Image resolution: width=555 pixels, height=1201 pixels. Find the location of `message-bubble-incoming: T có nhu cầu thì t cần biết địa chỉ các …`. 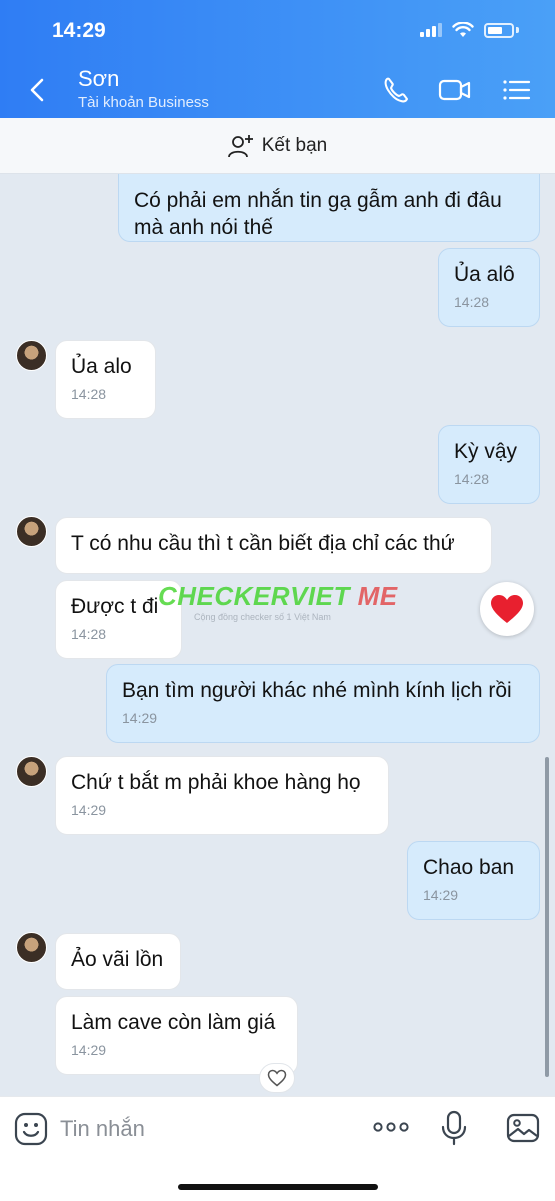

message-bubble-incoming: T có nhu cầu thì t cần biết địa chỉ các … is located at coordinates (273, 545).